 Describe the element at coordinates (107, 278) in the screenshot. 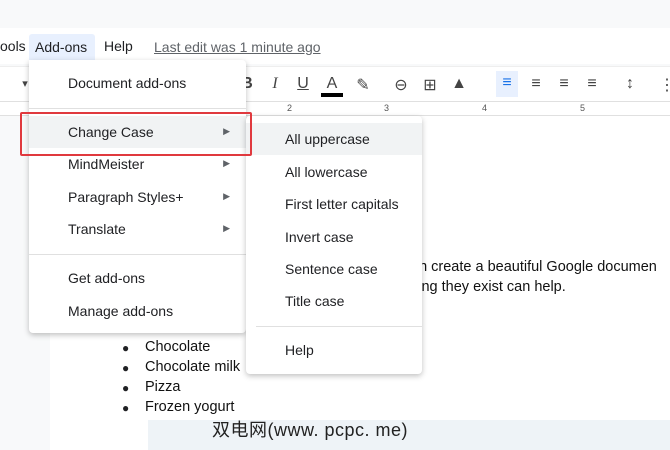

I see `menu-item-label: Get add-ons` at that location.